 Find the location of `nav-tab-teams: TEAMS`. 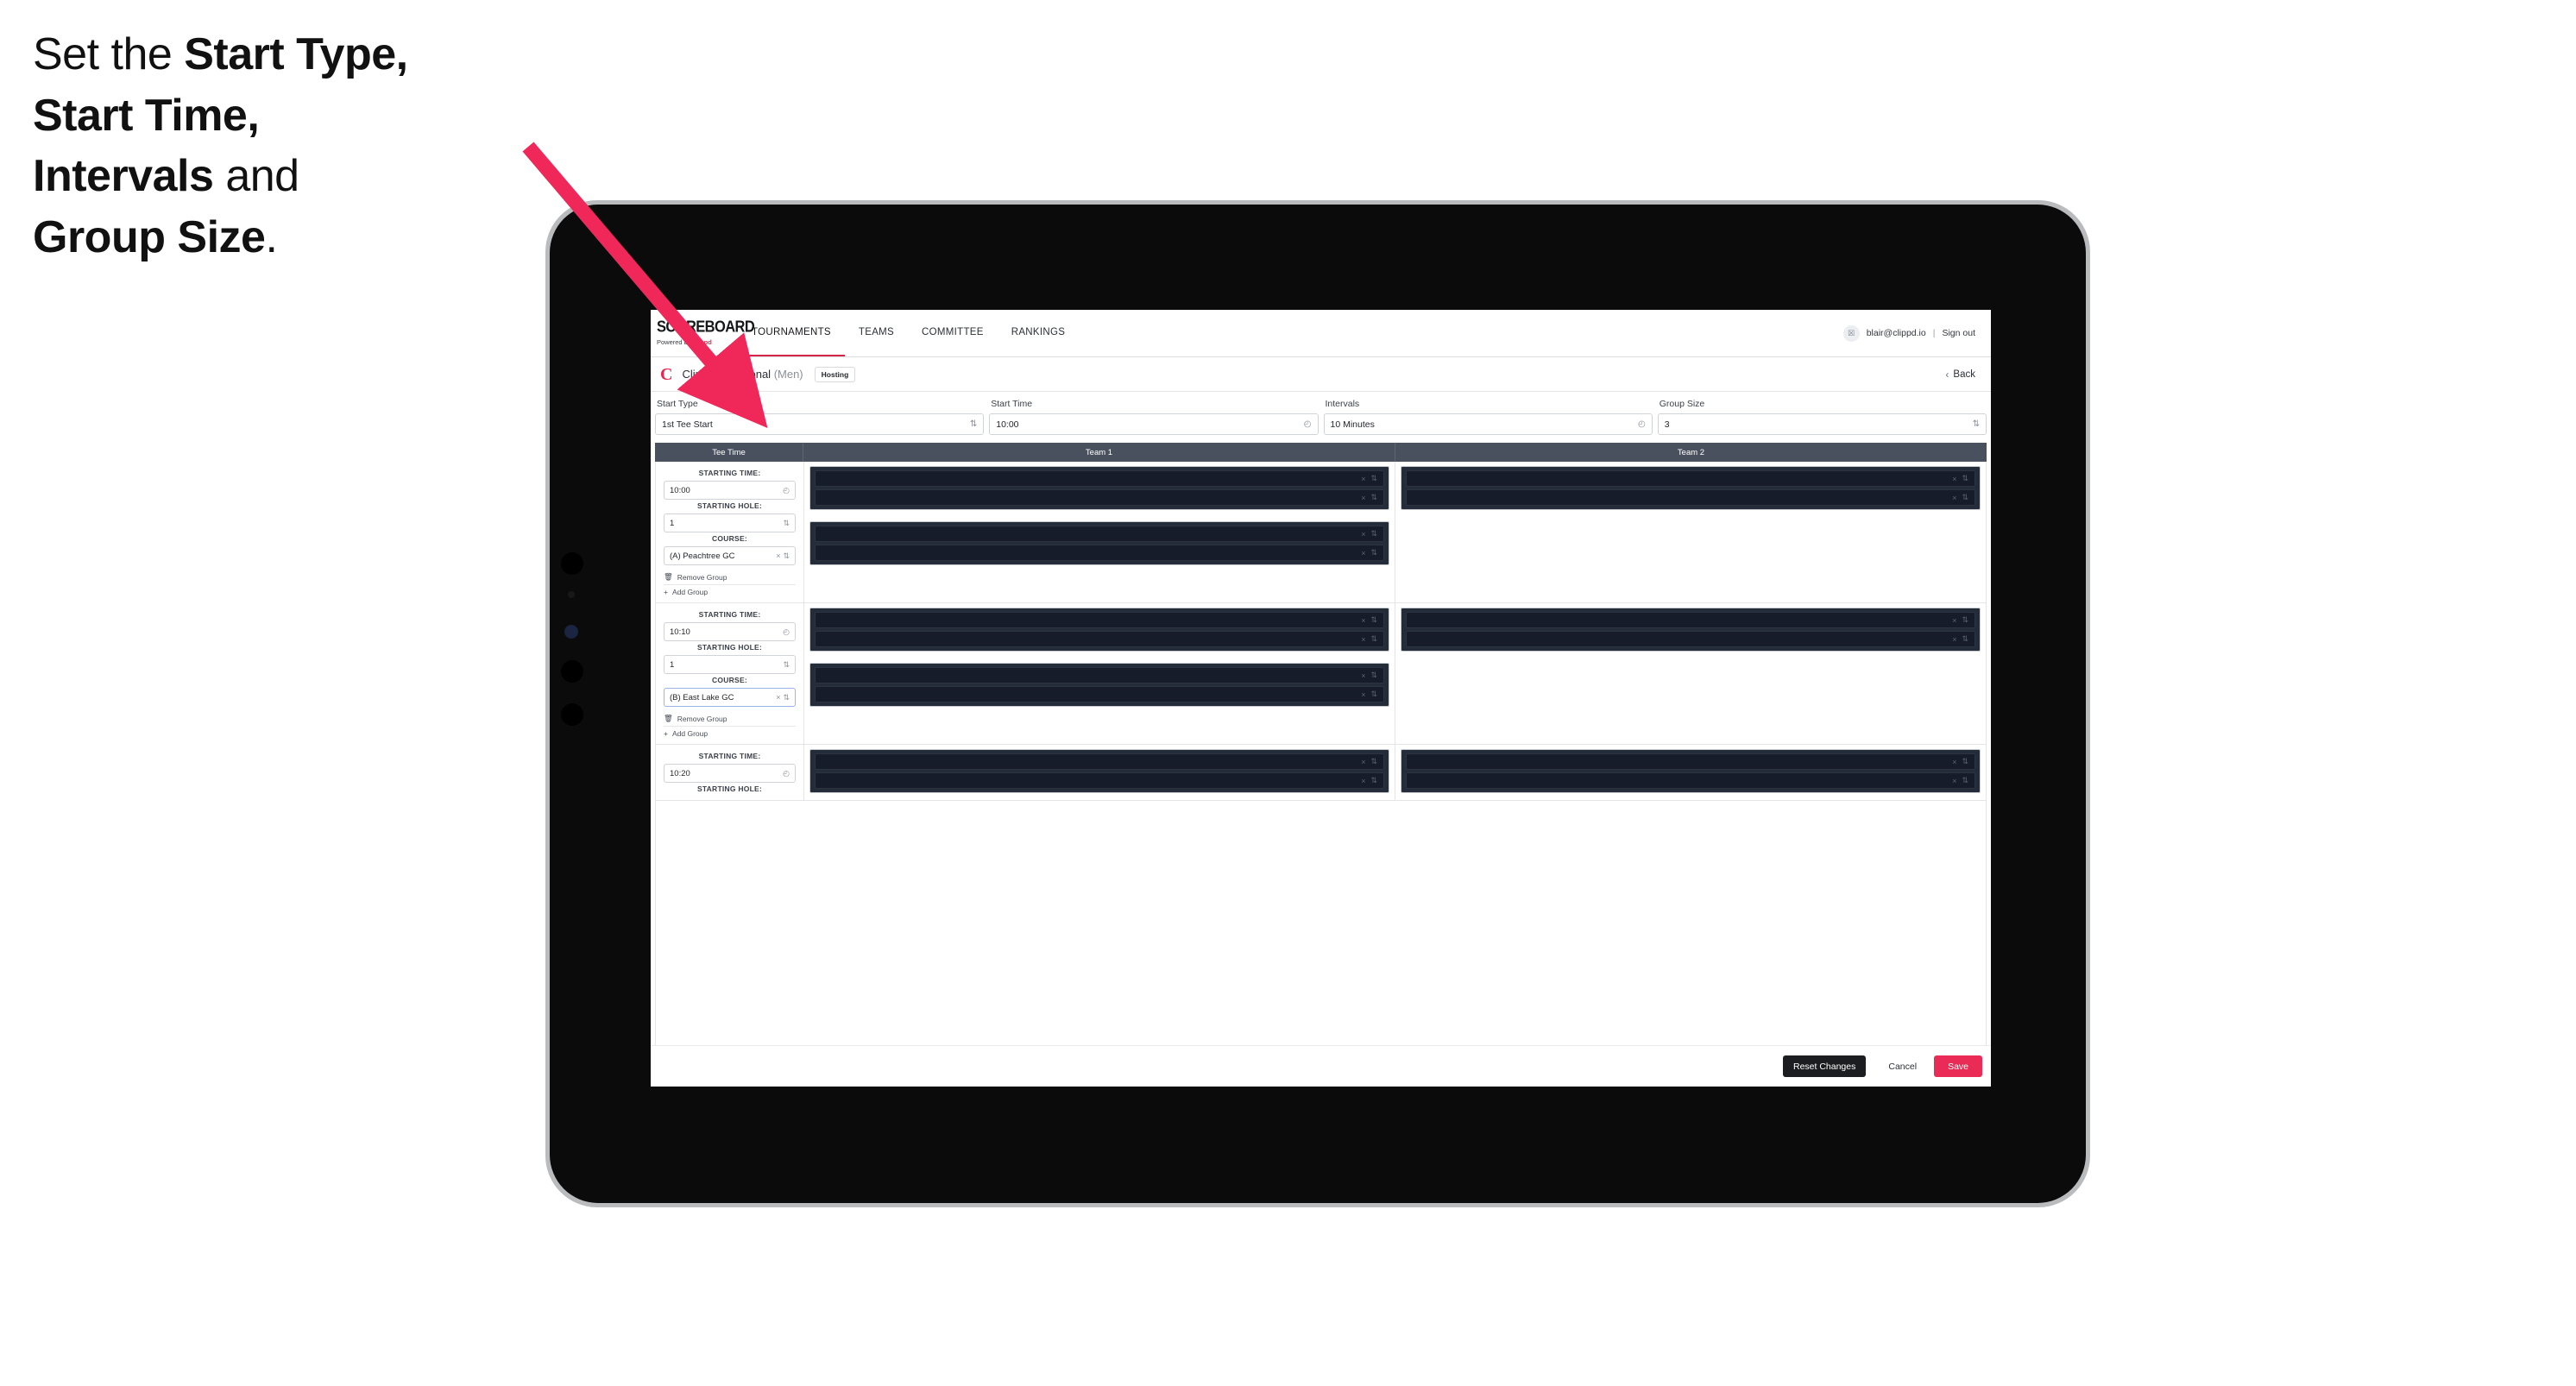

nav-tab-teams: TEAMS is located at coordinates (877, 333).